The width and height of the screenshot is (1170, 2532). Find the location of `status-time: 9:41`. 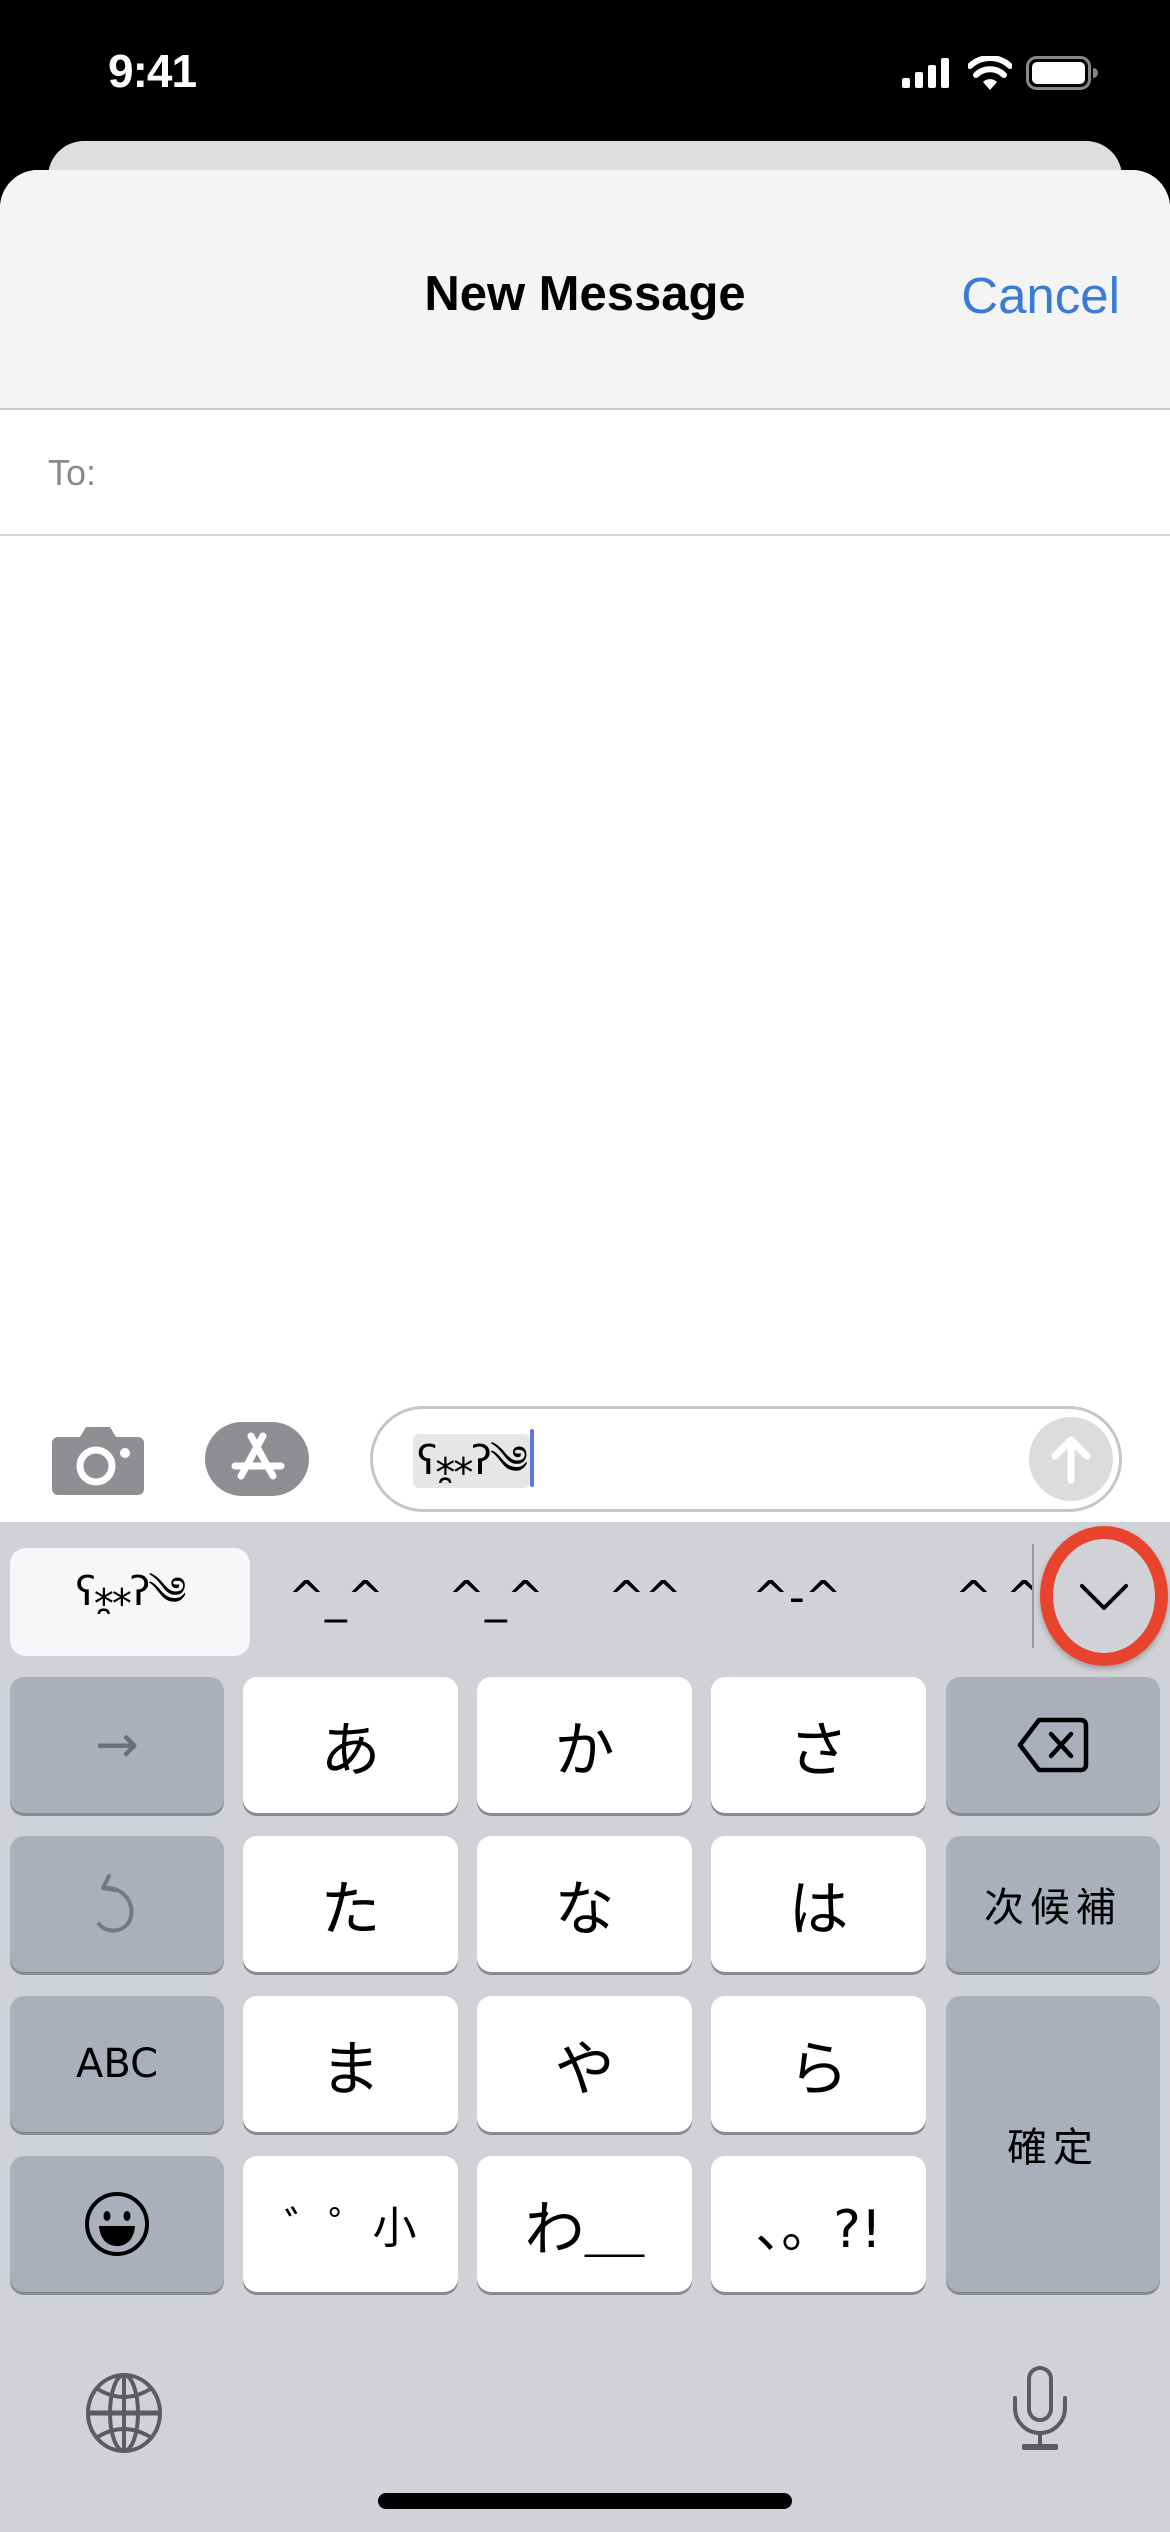

status-time: 9:41 is located at coordinates (152, 71).